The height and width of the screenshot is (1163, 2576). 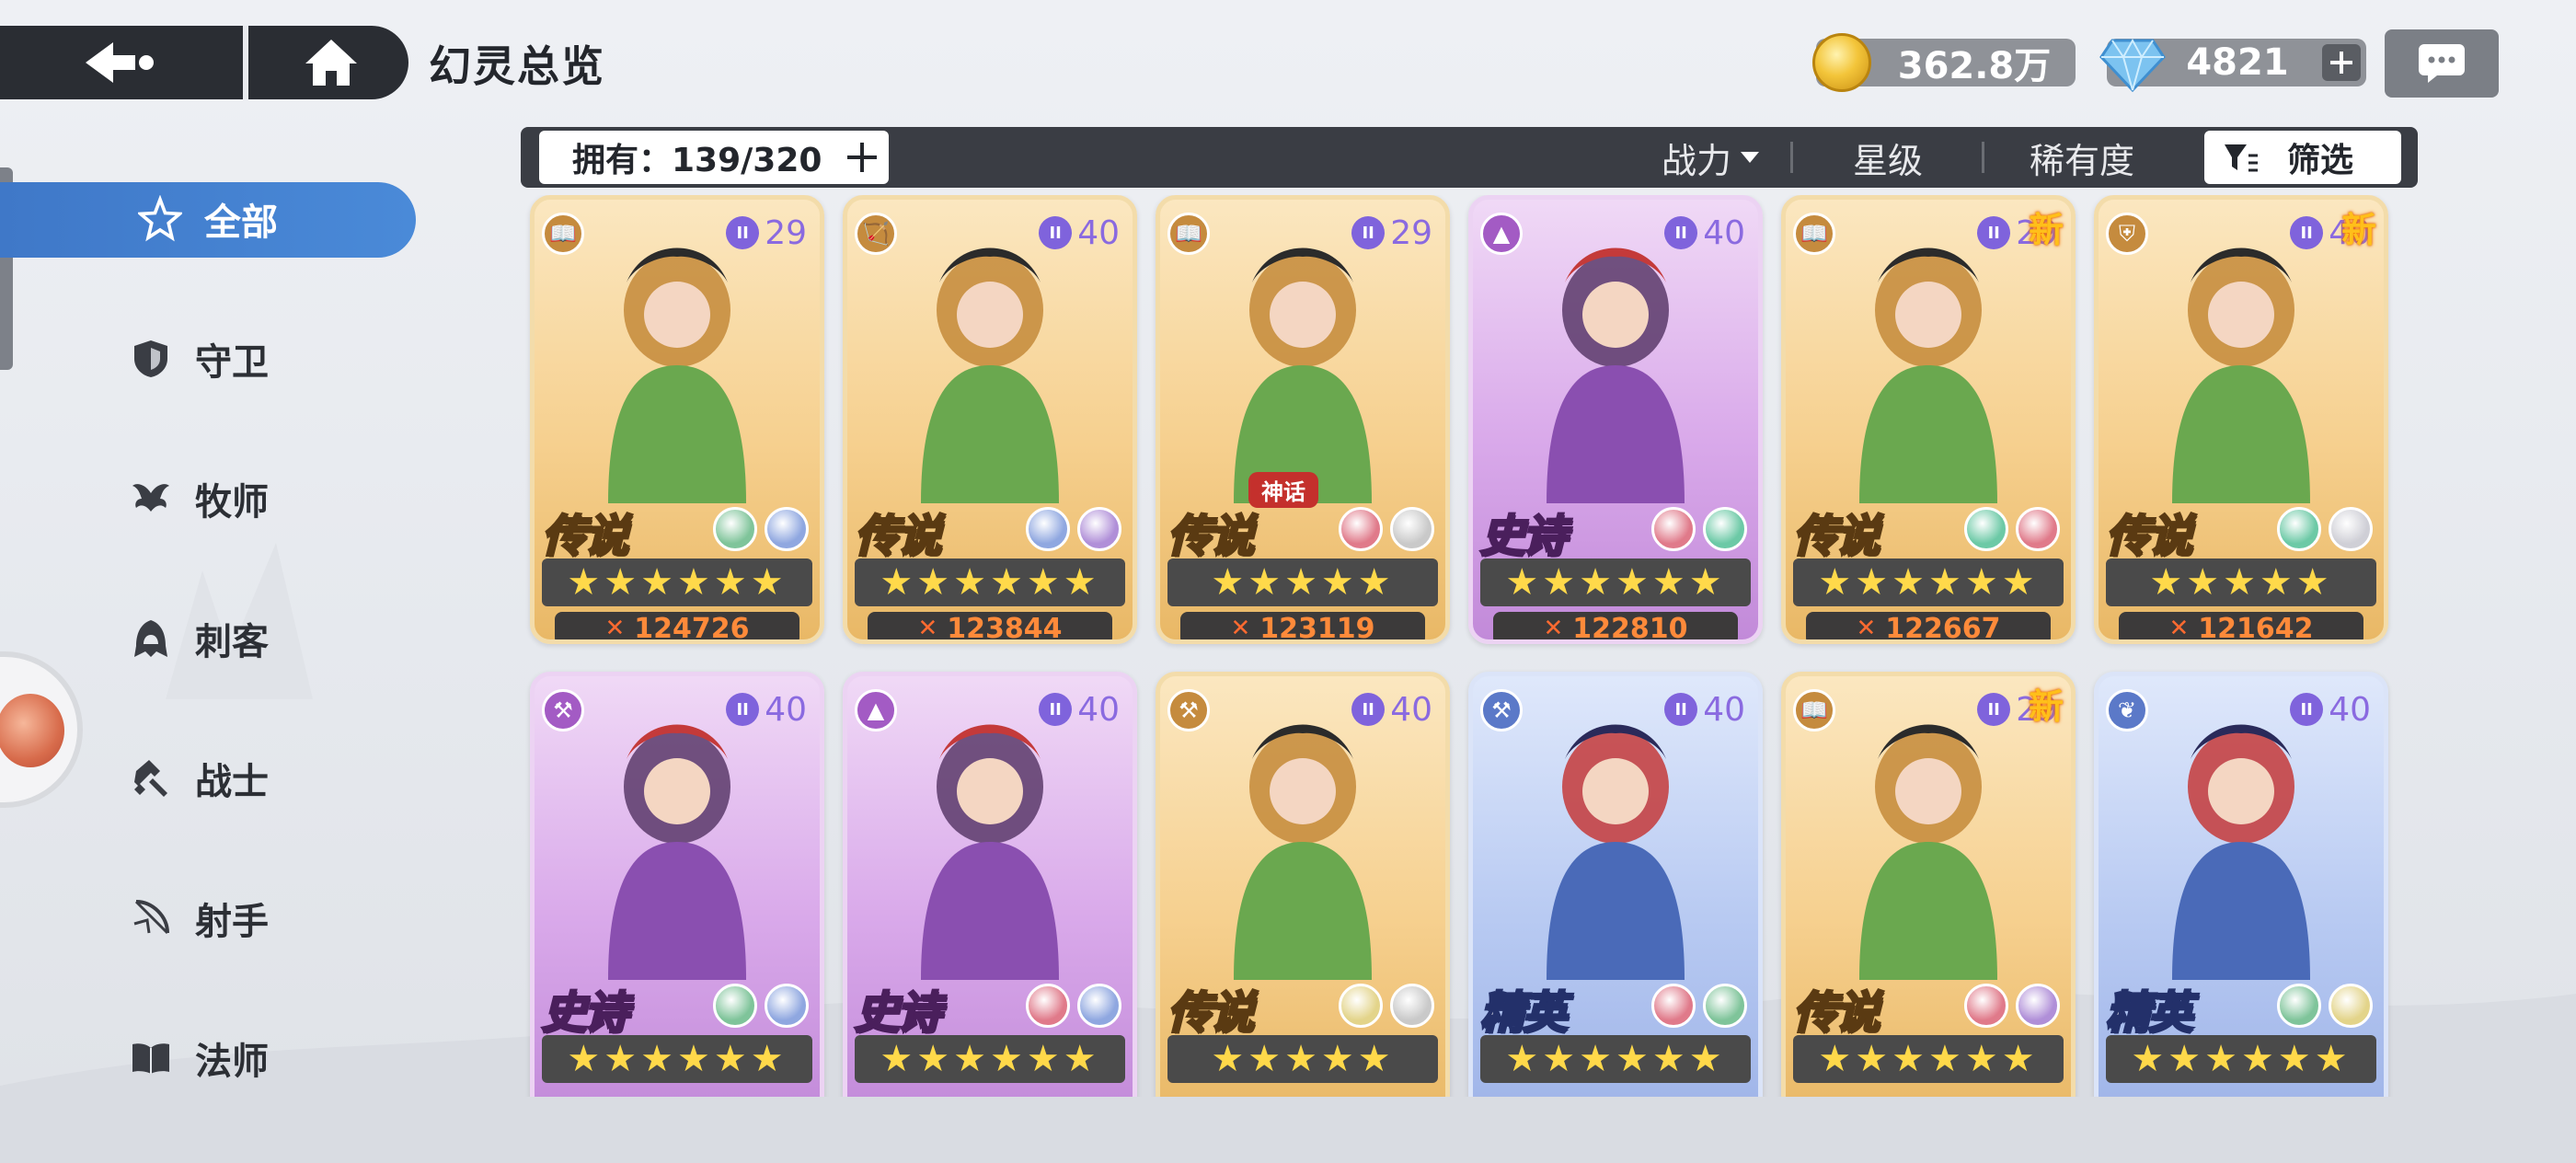 I want to click on gold-counter: 362.8万, so click(x=1944, y=62).